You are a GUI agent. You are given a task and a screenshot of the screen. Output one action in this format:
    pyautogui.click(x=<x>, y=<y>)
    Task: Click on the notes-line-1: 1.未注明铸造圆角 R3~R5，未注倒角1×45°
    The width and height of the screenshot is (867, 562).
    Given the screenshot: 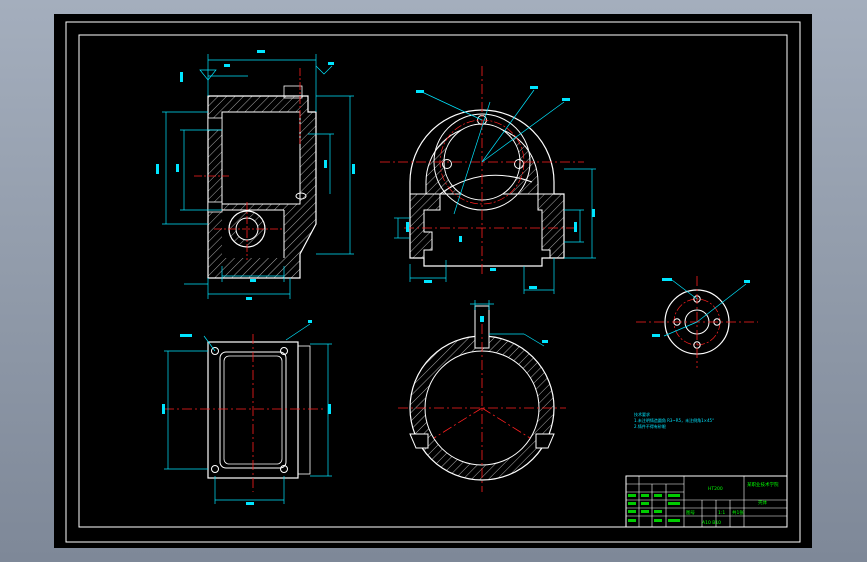 What is the action you would take?
    pyautogui.click(x=674, y=420)
    